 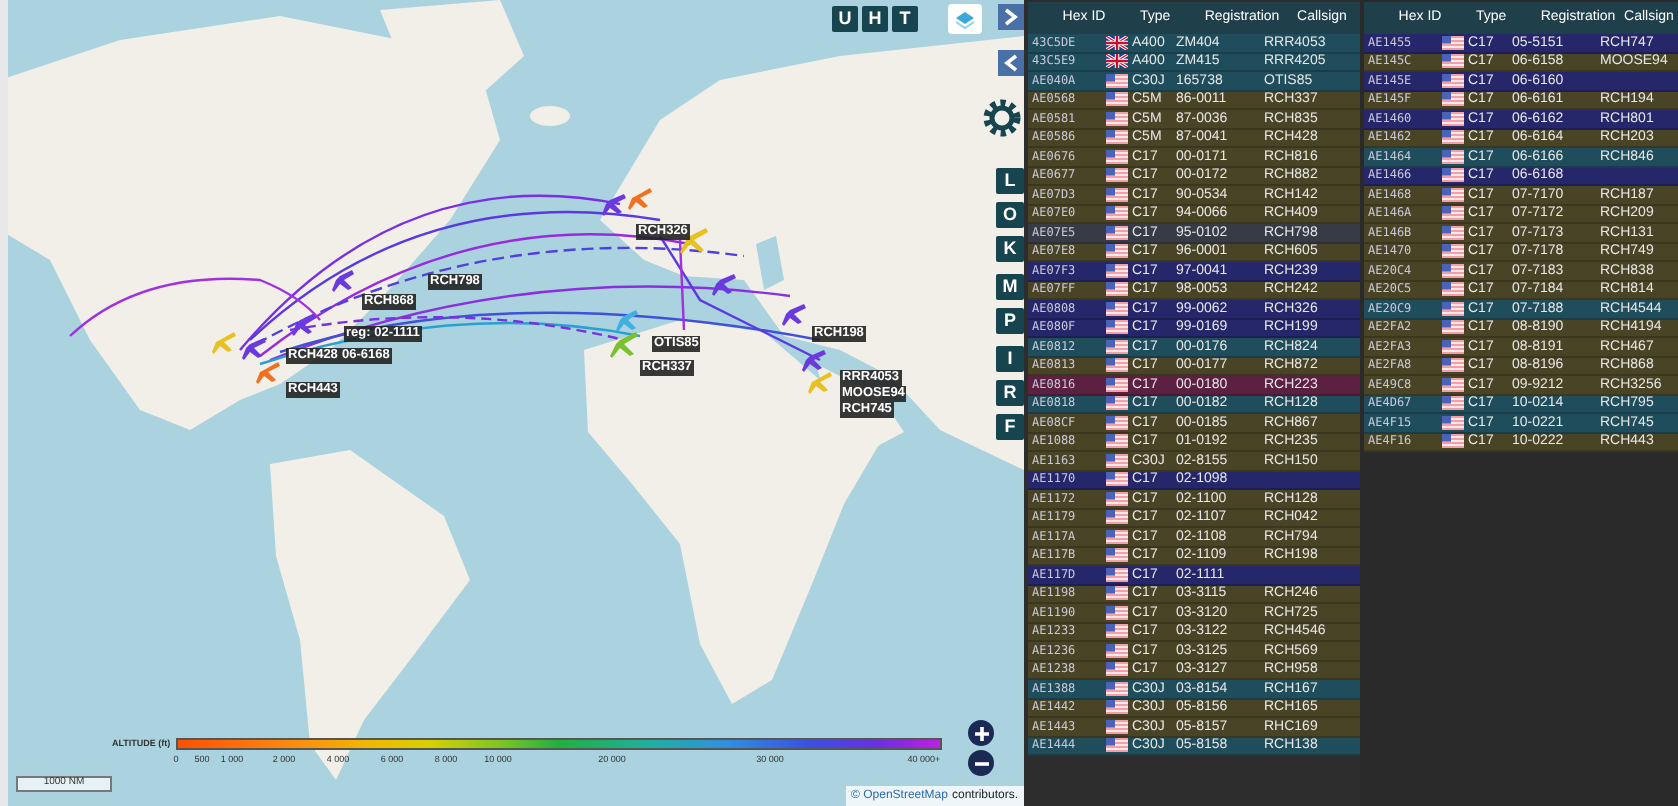 I want to click on map-toggle-button: M, so click(x=1010, y=287).